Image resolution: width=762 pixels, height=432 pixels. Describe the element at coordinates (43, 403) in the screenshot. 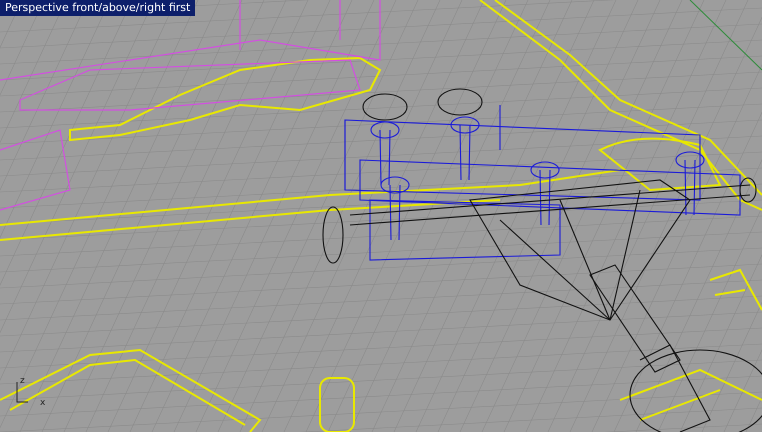

I see `axis-label: x` at that location.